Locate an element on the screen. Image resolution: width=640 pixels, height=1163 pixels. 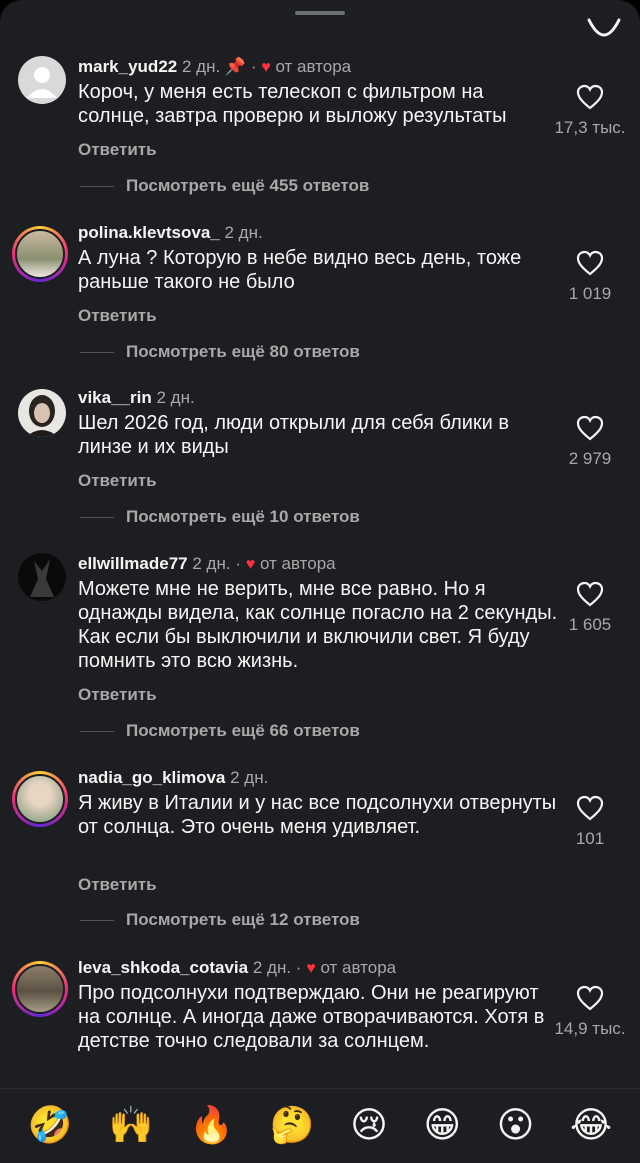
fire-emoji-icon: 🔥 is located at coordinates (211, 1126).